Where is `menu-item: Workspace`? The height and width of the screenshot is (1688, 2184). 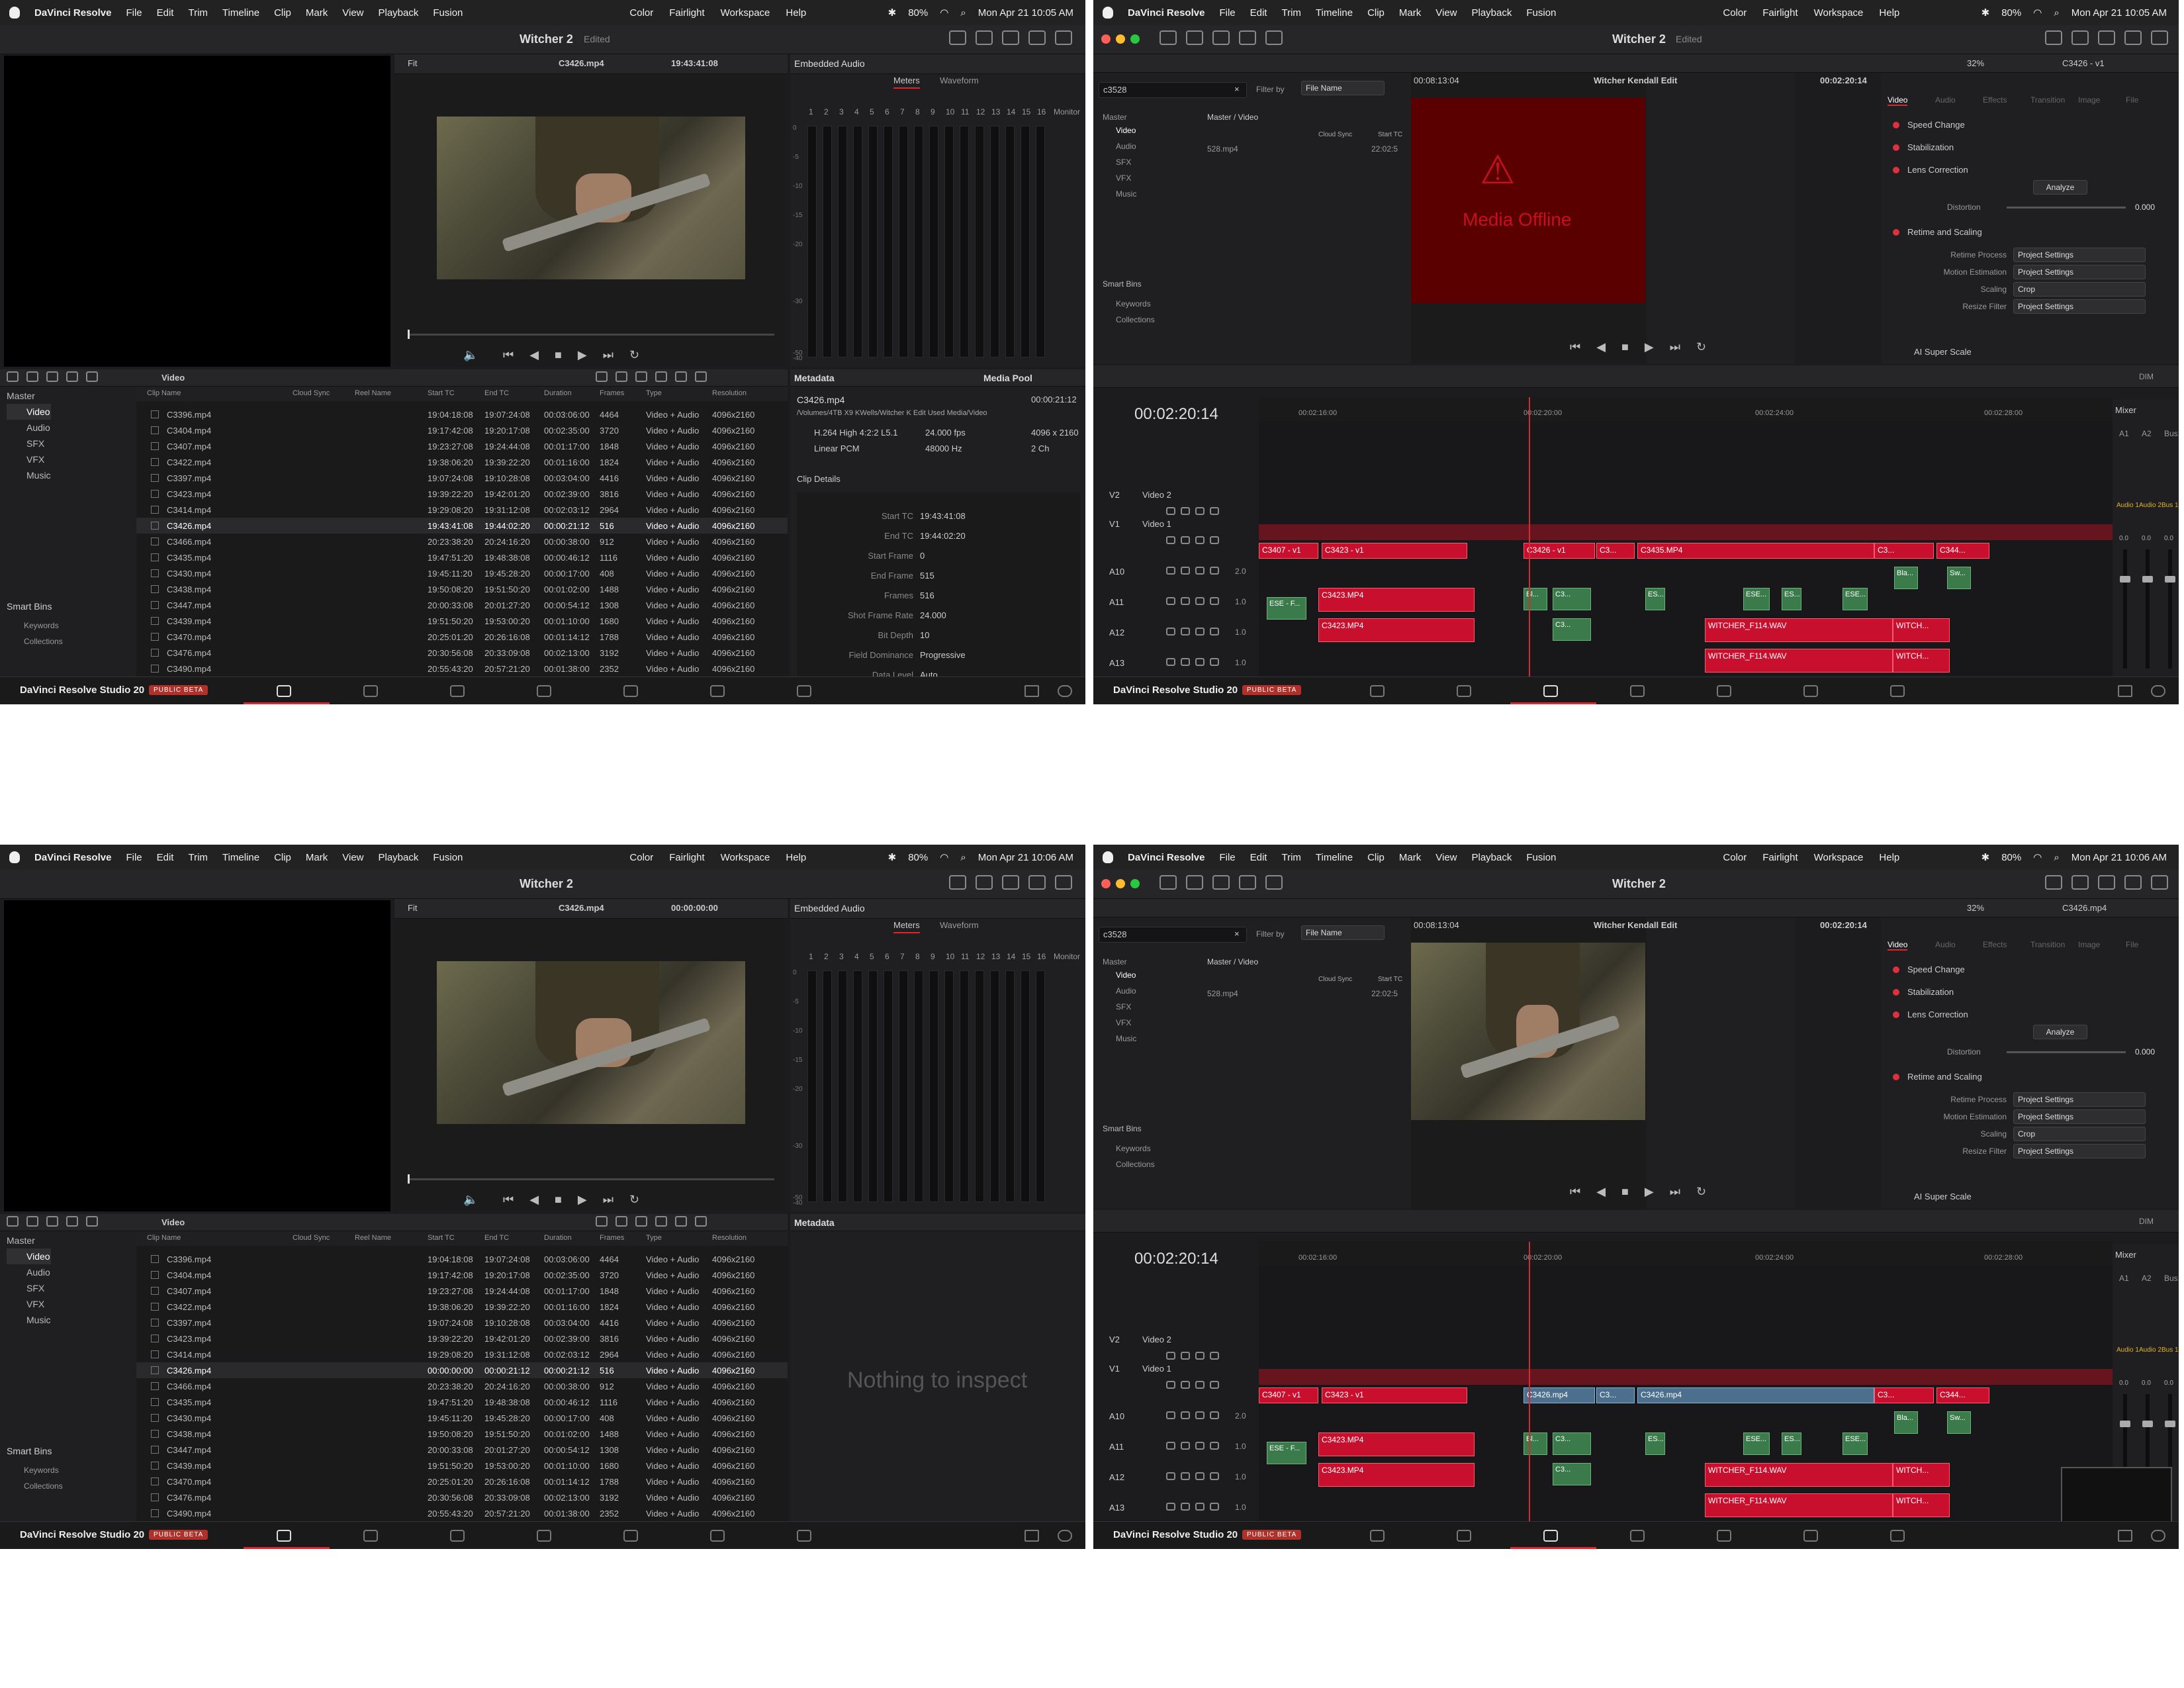 menu-item: Workspace is located at coordinates (1839, 857).